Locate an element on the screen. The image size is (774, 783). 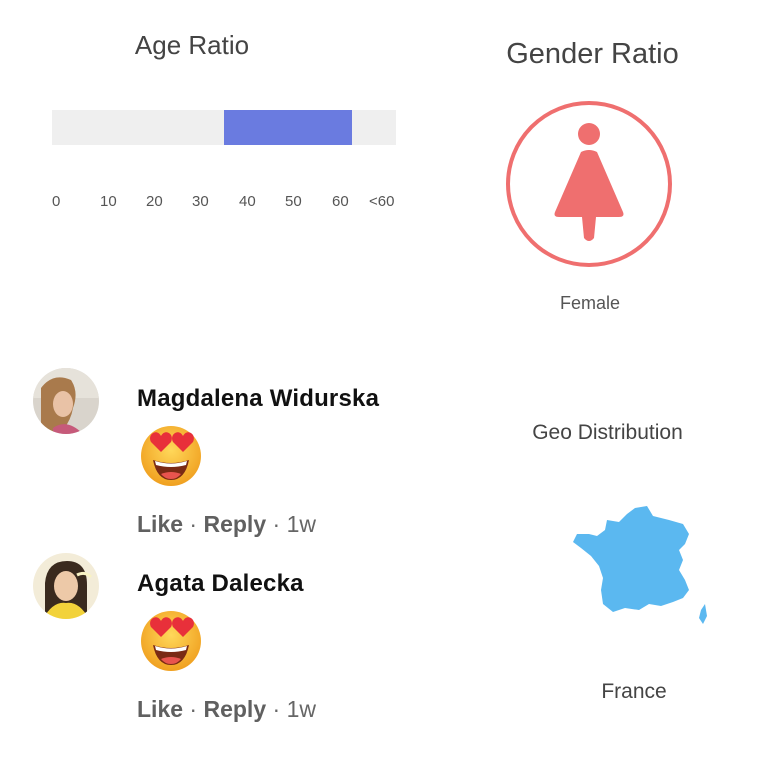
age-tick: 50 is located at coordinates (293, 201).